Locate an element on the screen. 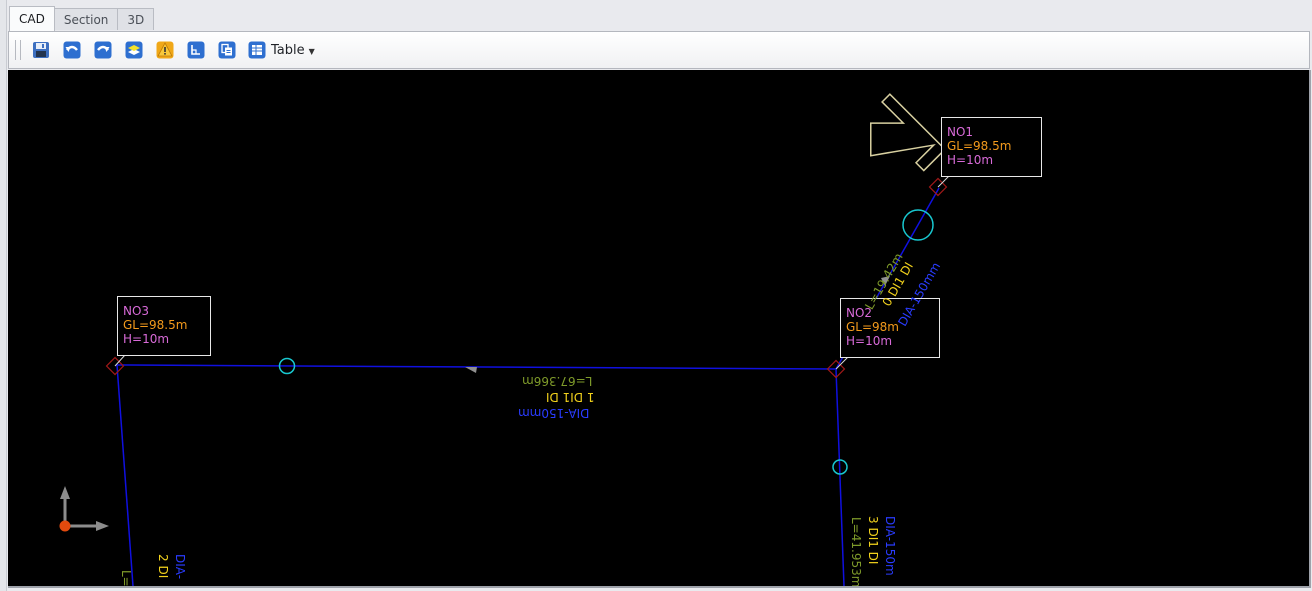  save-button is located at coordinates (41, 50).